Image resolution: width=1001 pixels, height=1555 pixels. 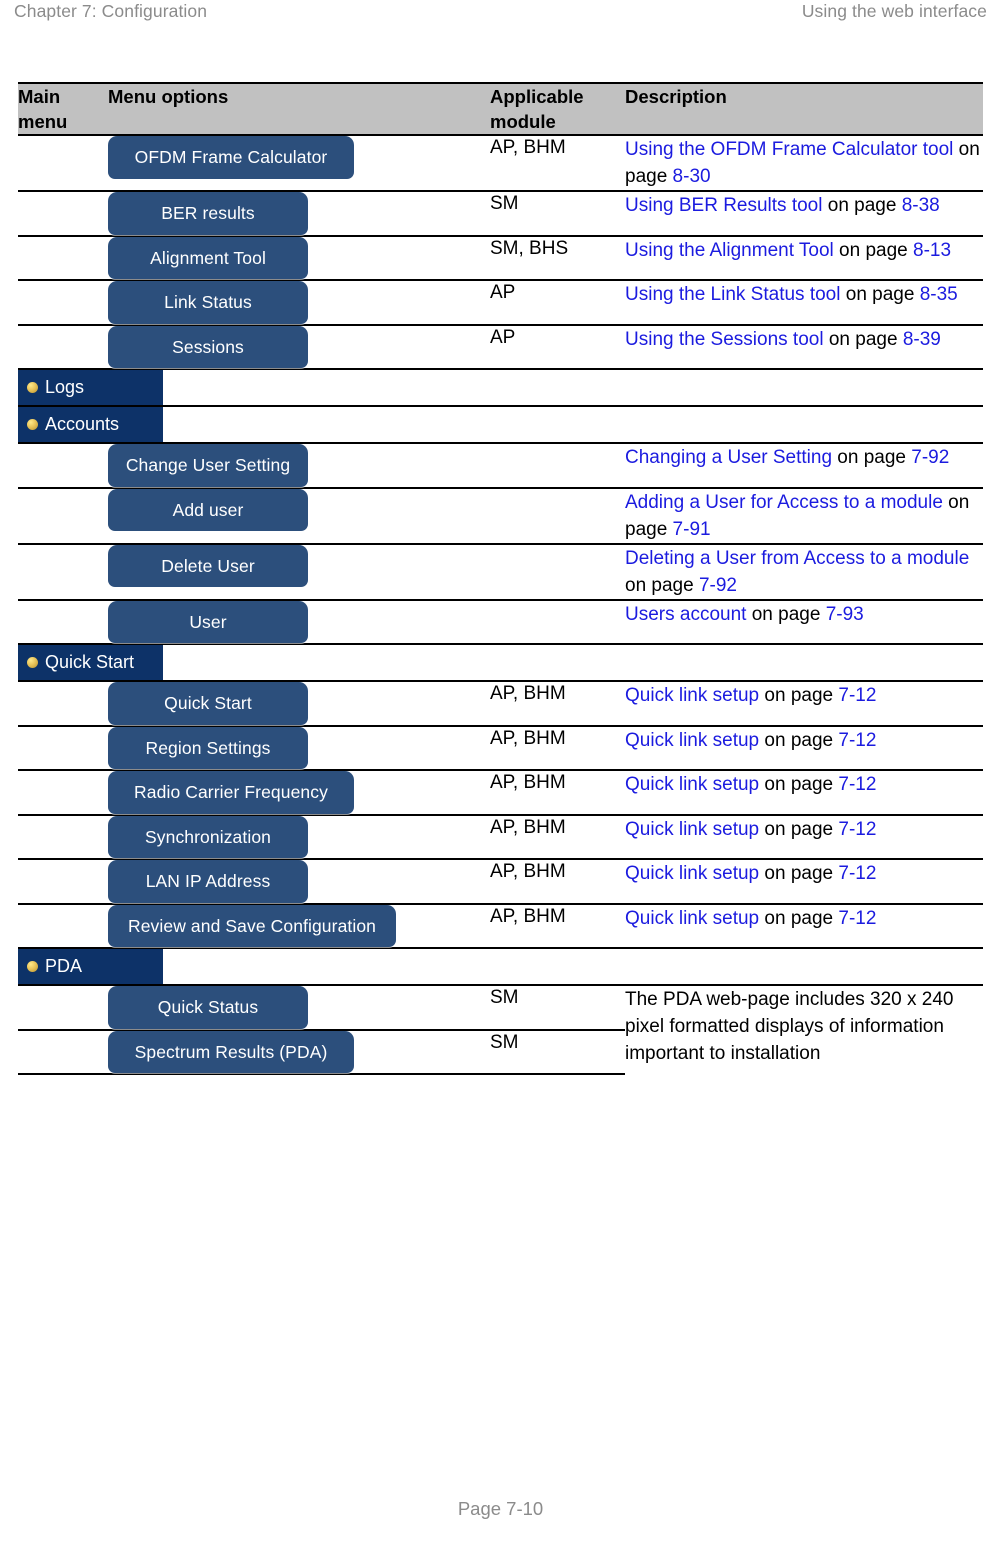 What do you see at coordinates (299, 109) in the screenshot?
I see `column-header-menu-options: Menu options` at bounding box center [299, 109].